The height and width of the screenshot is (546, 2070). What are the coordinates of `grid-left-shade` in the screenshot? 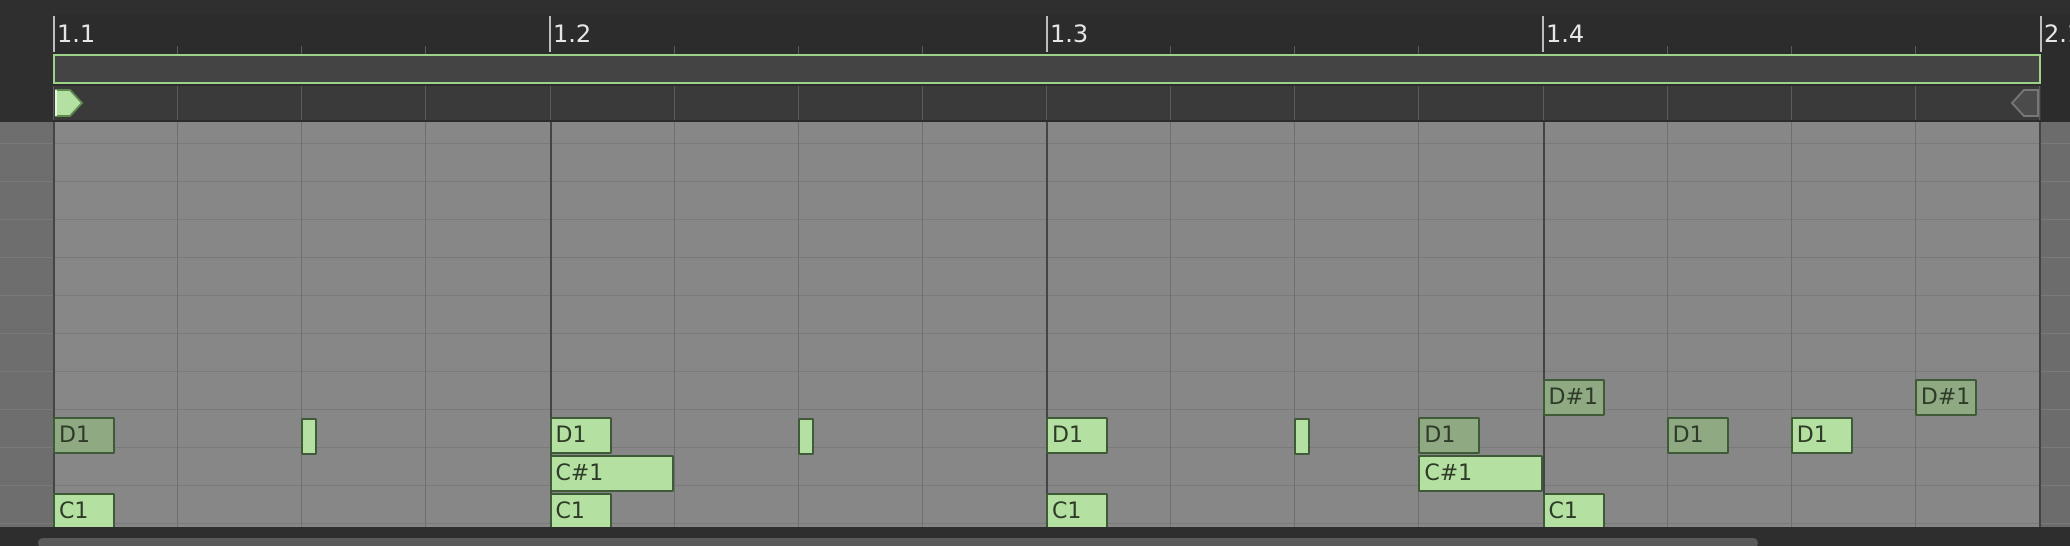 It's located at (26, 324).